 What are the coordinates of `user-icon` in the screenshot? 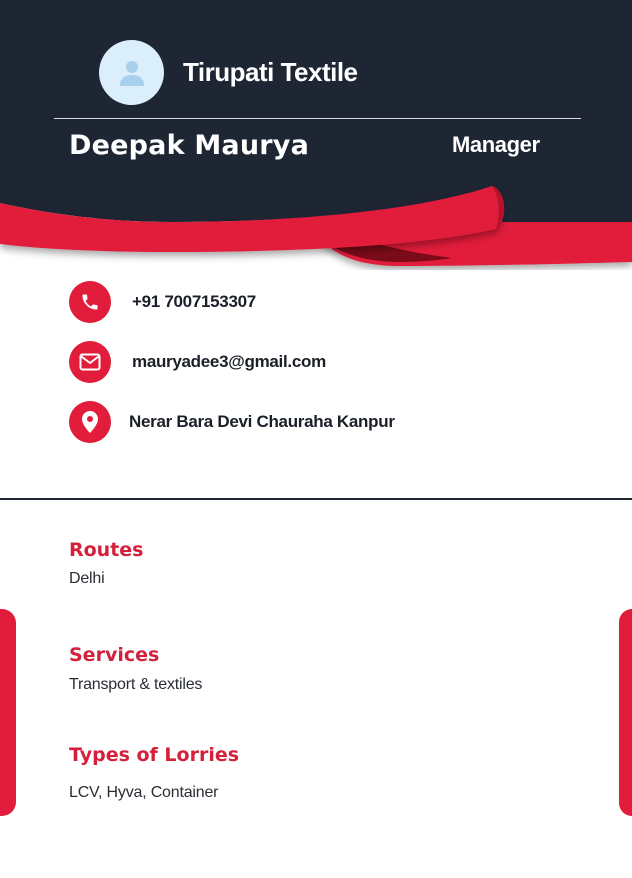 It's located at (131, 73).